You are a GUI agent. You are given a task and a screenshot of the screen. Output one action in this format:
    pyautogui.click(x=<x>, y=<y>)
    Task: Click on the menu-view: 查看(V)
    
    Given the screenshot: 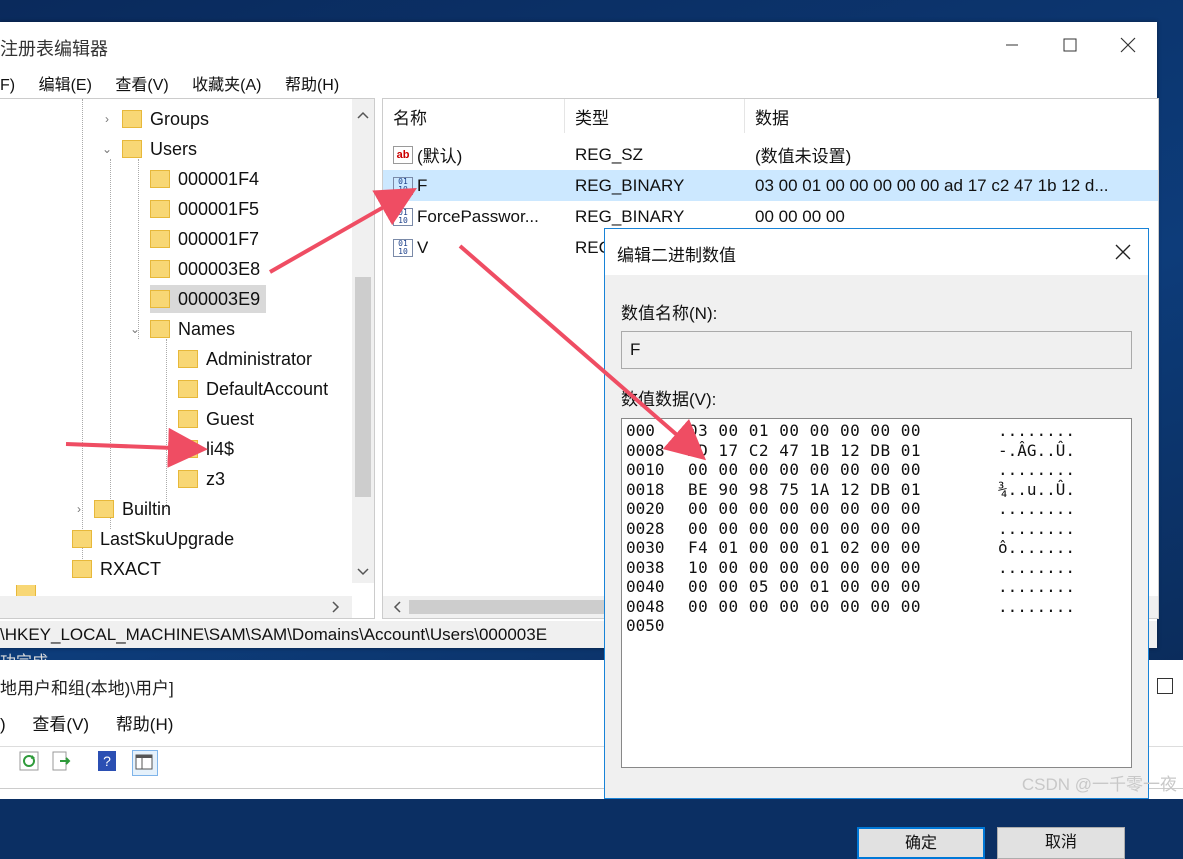 What is the action you would take?
    pyautogui.click(x=141, y=83)
    